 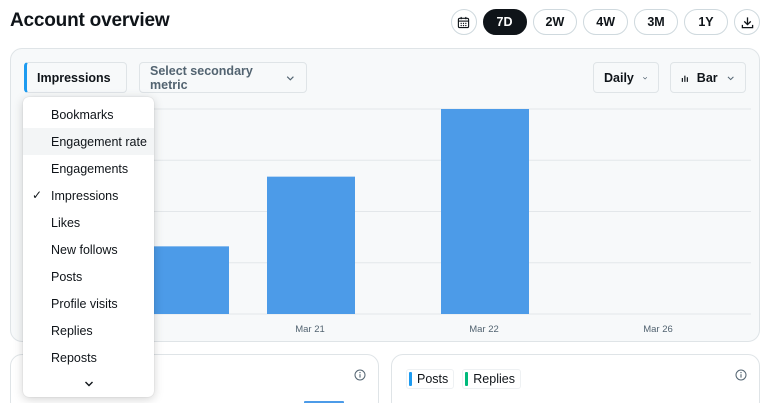 I want to click on range-2w-button: 2W, so click(x=555, y=22).